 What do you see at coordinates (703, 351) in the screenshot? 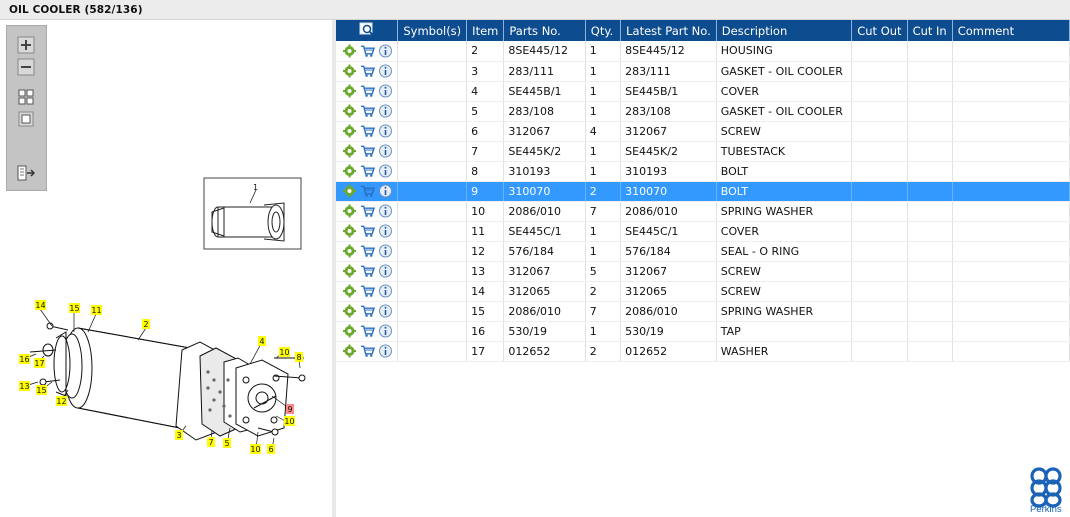
I see `table-row: 17 012652 2 012652 WASHER` at bounding box center [703, 351].